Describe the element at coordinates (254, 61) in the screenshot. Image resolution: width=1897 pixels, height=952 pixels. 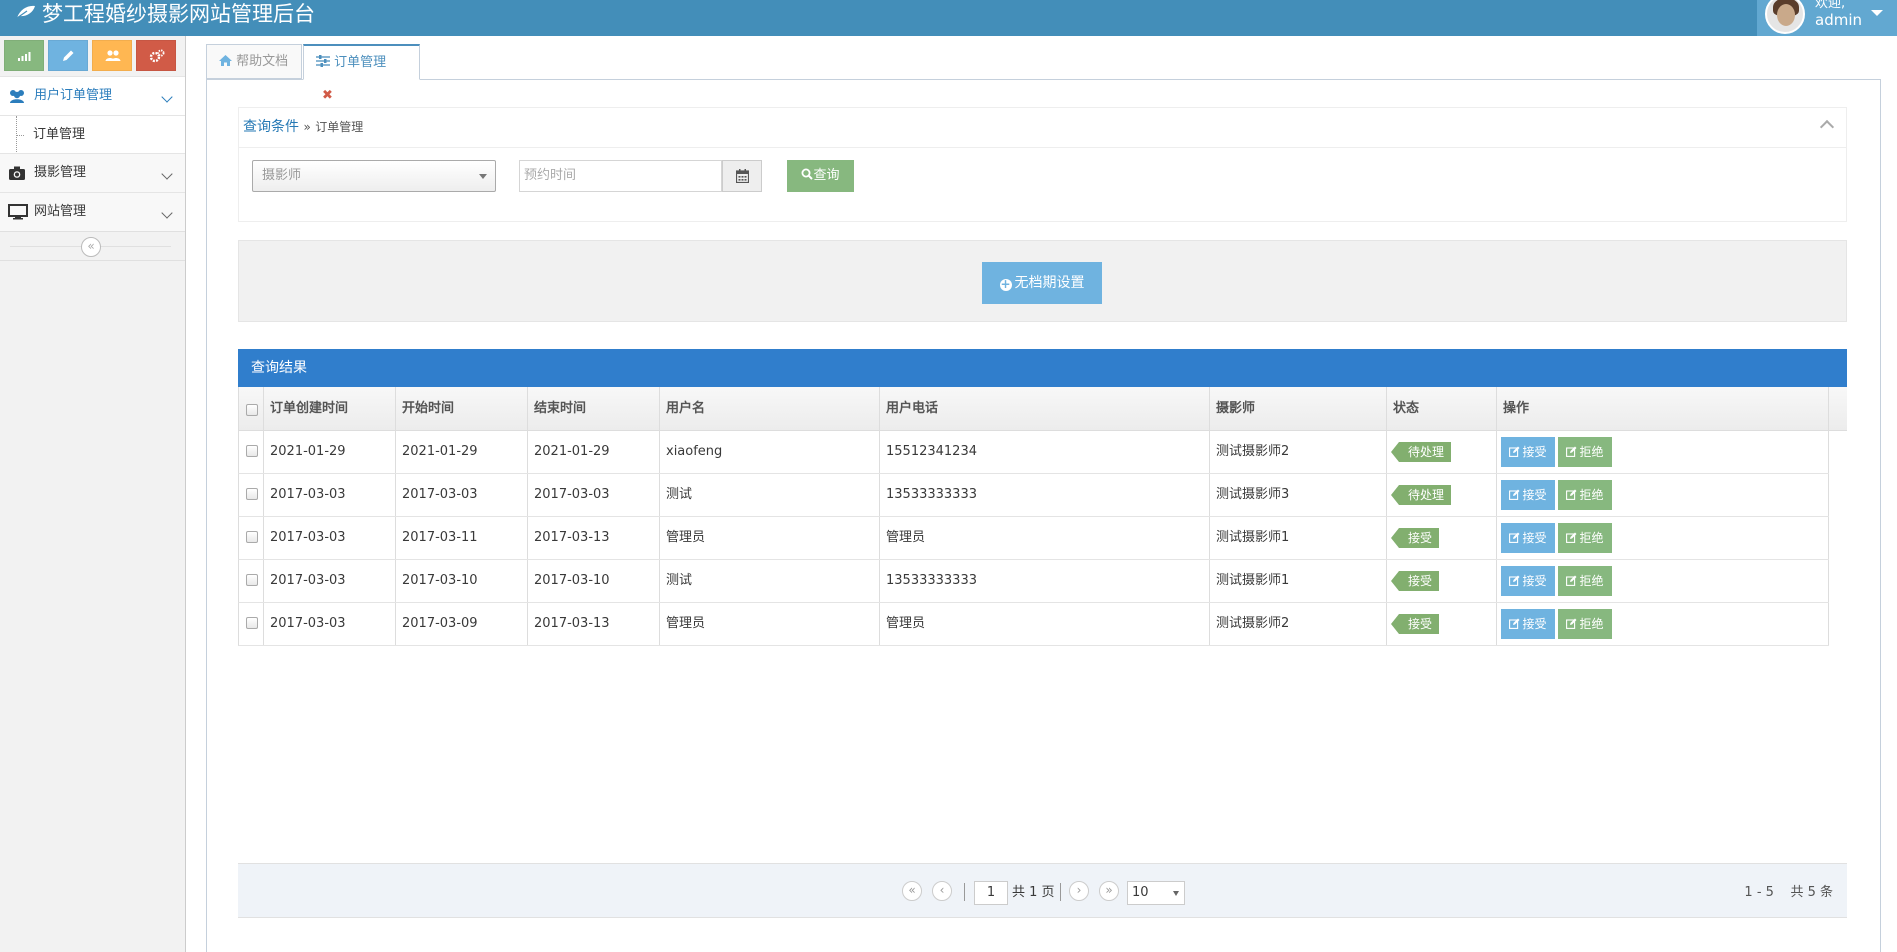
I see `tab-help-docs: 帮助文档` at that location.